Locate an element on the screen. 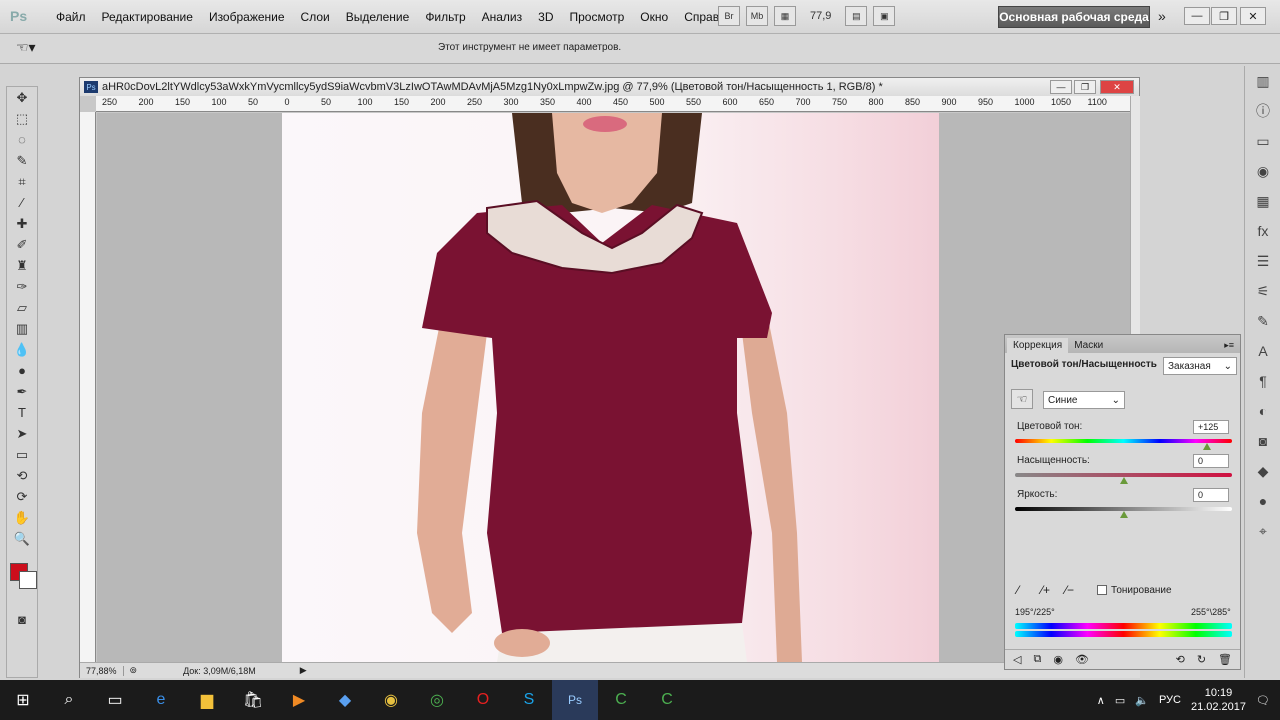 Image resolution: width=1280 pixels, height=720 pixels. menu-window: Окно is located at coordinates (654, 17).